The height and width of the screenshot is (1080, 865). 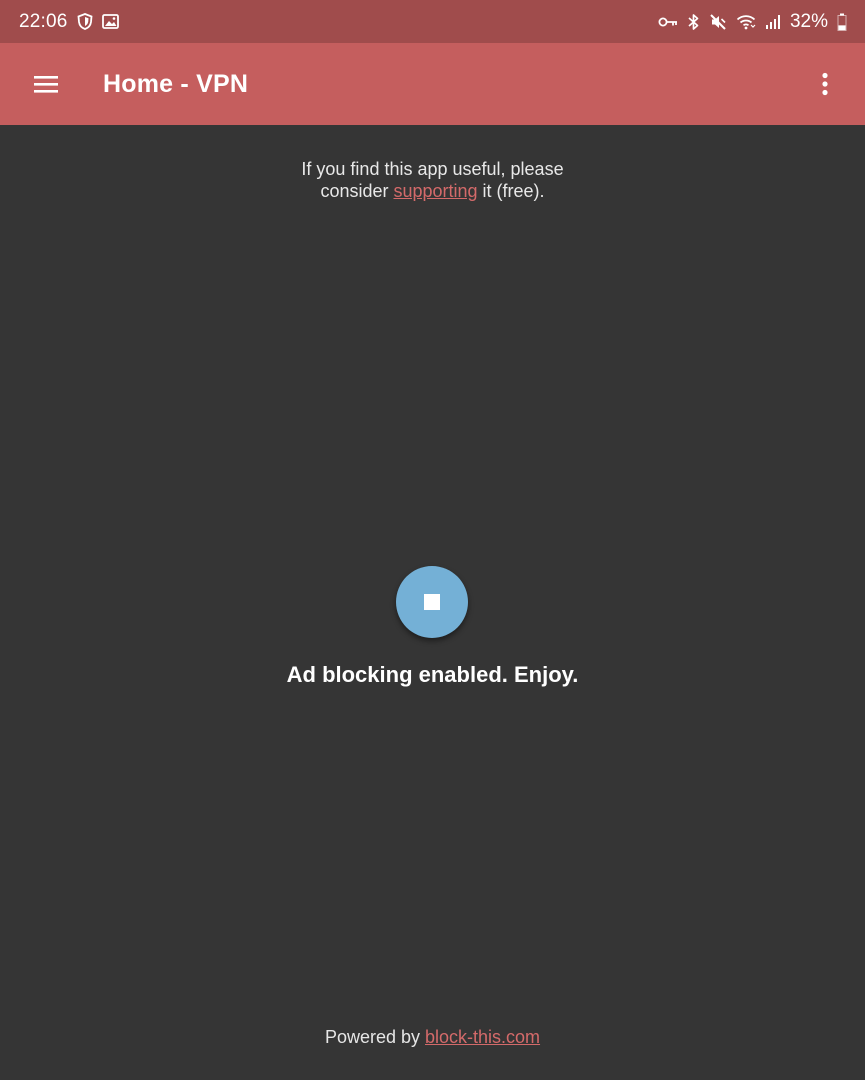 I want to click on stop-icon, so click(x=432, y=602).